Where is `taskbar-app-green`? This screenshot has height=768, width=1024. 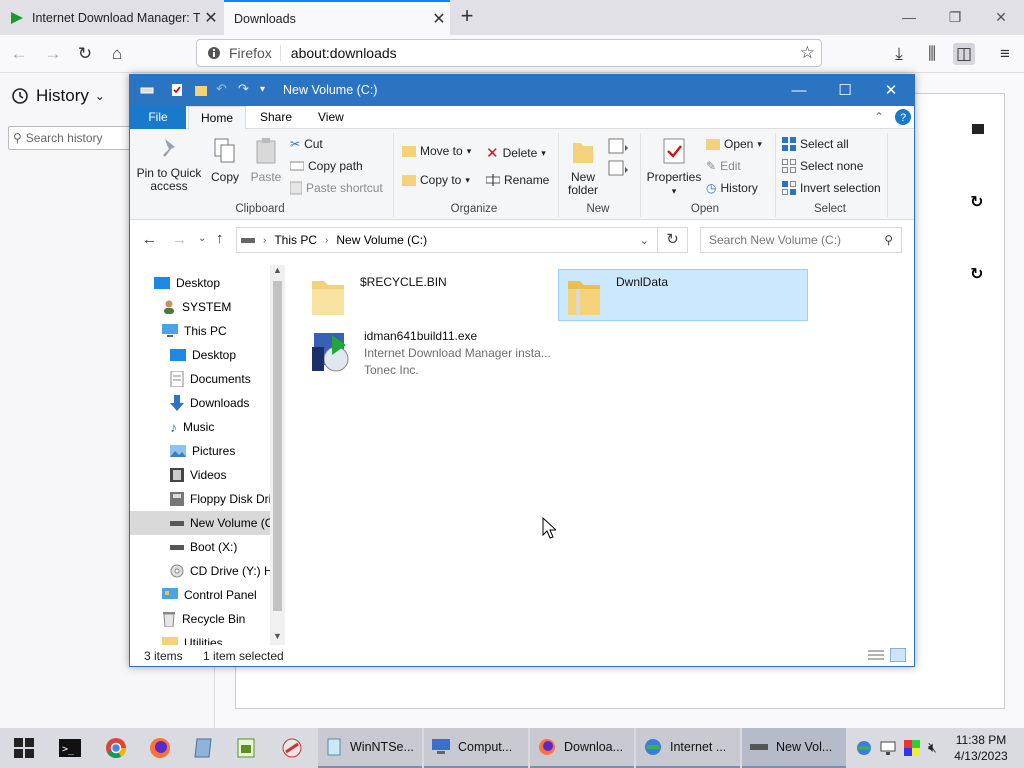 taskbar-app-green is located at coordinates (246, 748).